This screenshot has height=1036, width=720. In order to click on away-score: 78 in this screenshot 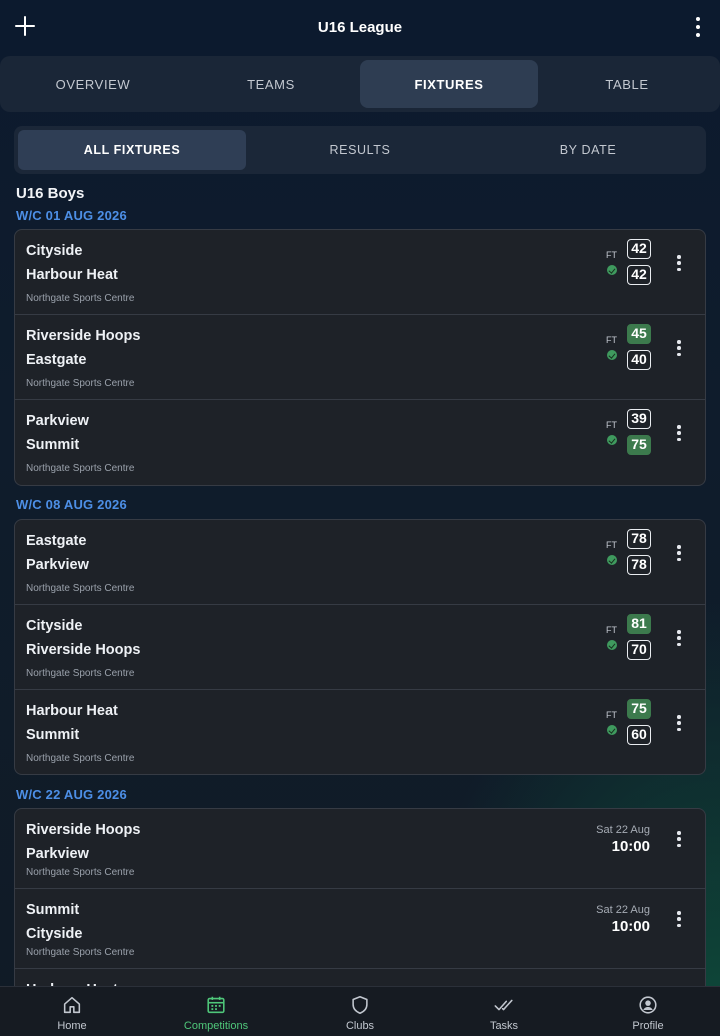, I will do `click(639, 565)`.